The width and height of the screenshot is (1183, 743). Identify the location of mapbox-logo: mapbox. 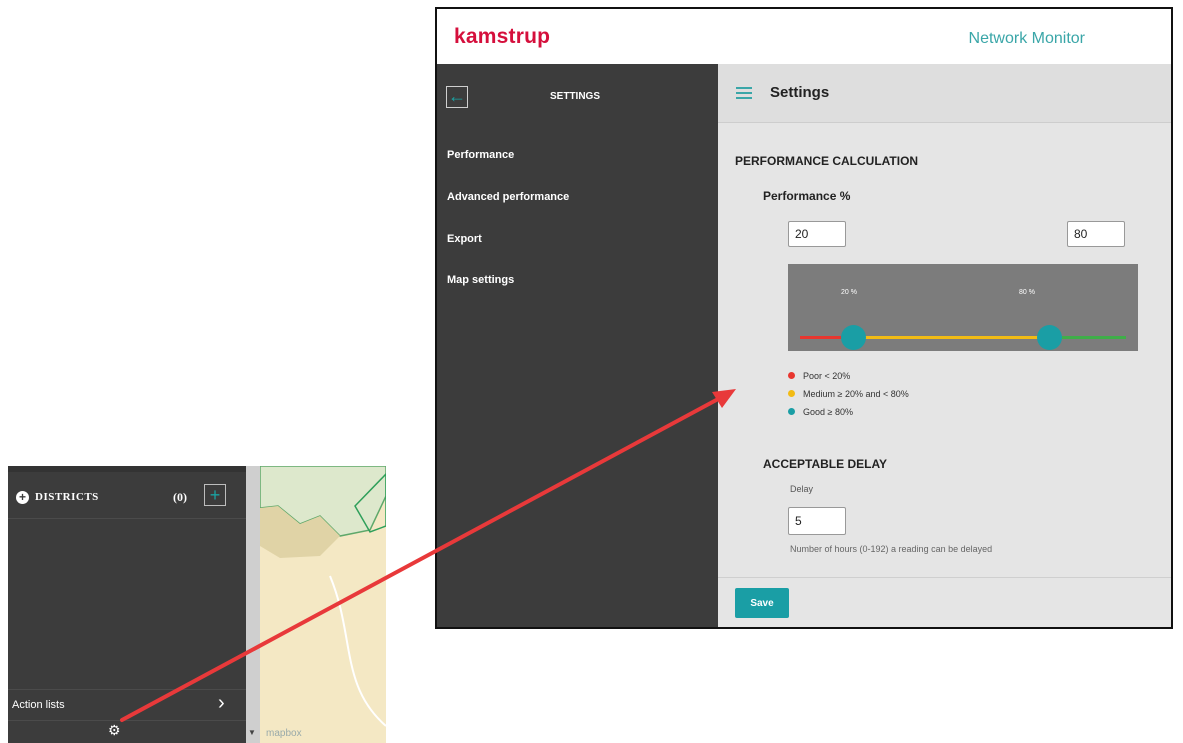
(284, 733).